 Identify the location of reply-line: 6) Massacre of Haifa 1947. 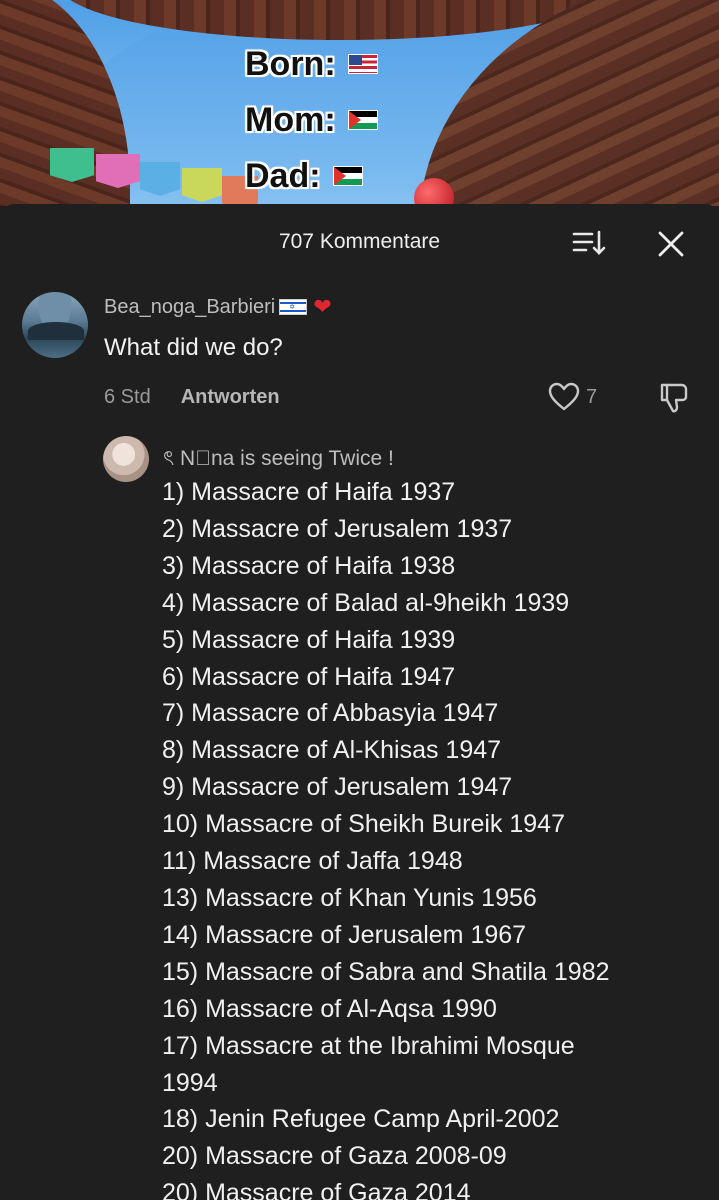
(309, 676).